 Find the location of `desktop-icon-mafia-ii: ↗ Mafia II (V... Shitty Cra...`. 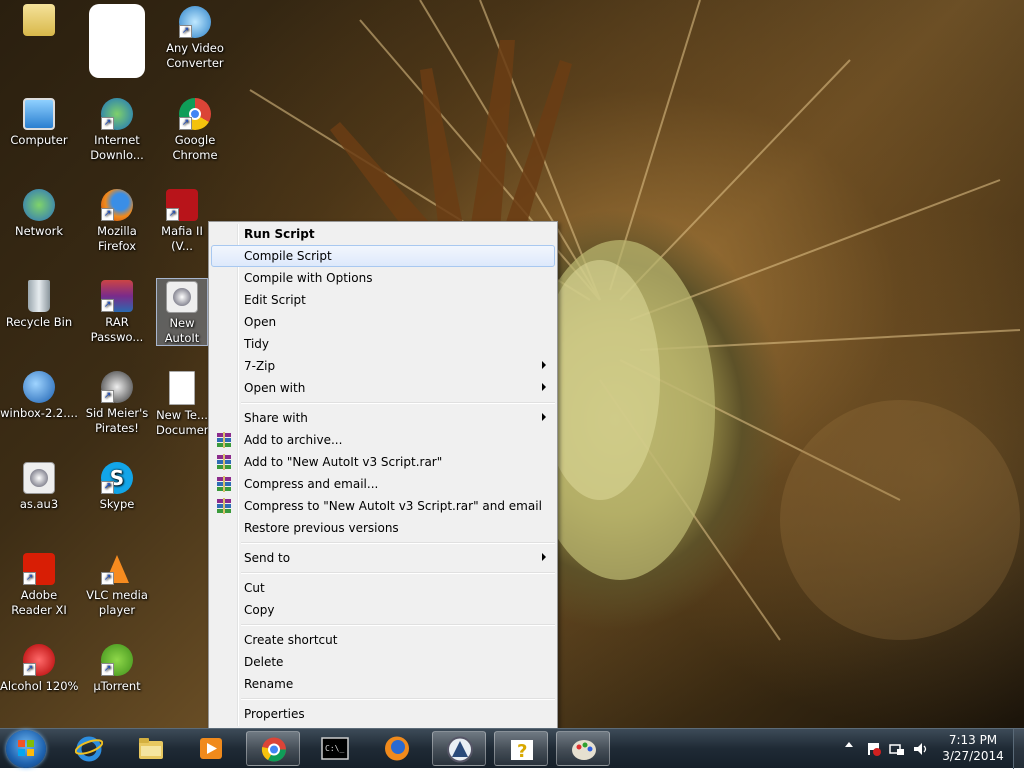

desktop-icon-mafia-ii: ↗ Mafia II (V... Shitty Cra... is located at coordinates (182, 221).